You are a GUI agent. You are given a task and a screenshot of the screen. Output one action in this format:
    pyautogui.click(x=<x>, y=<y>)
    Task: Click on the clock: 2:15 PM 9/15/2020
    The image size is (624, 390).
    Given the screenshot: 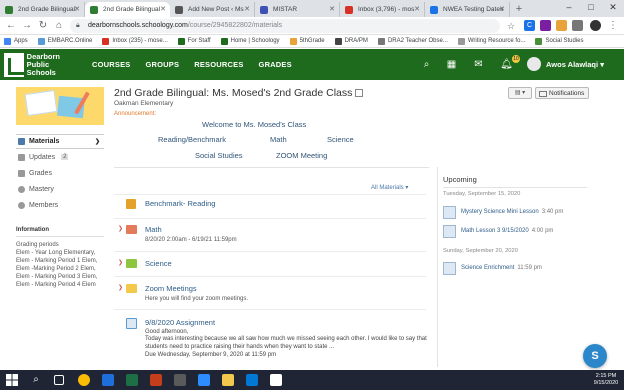 What is the action you would take?
    pyautogui.click(x=606, y=380)
    